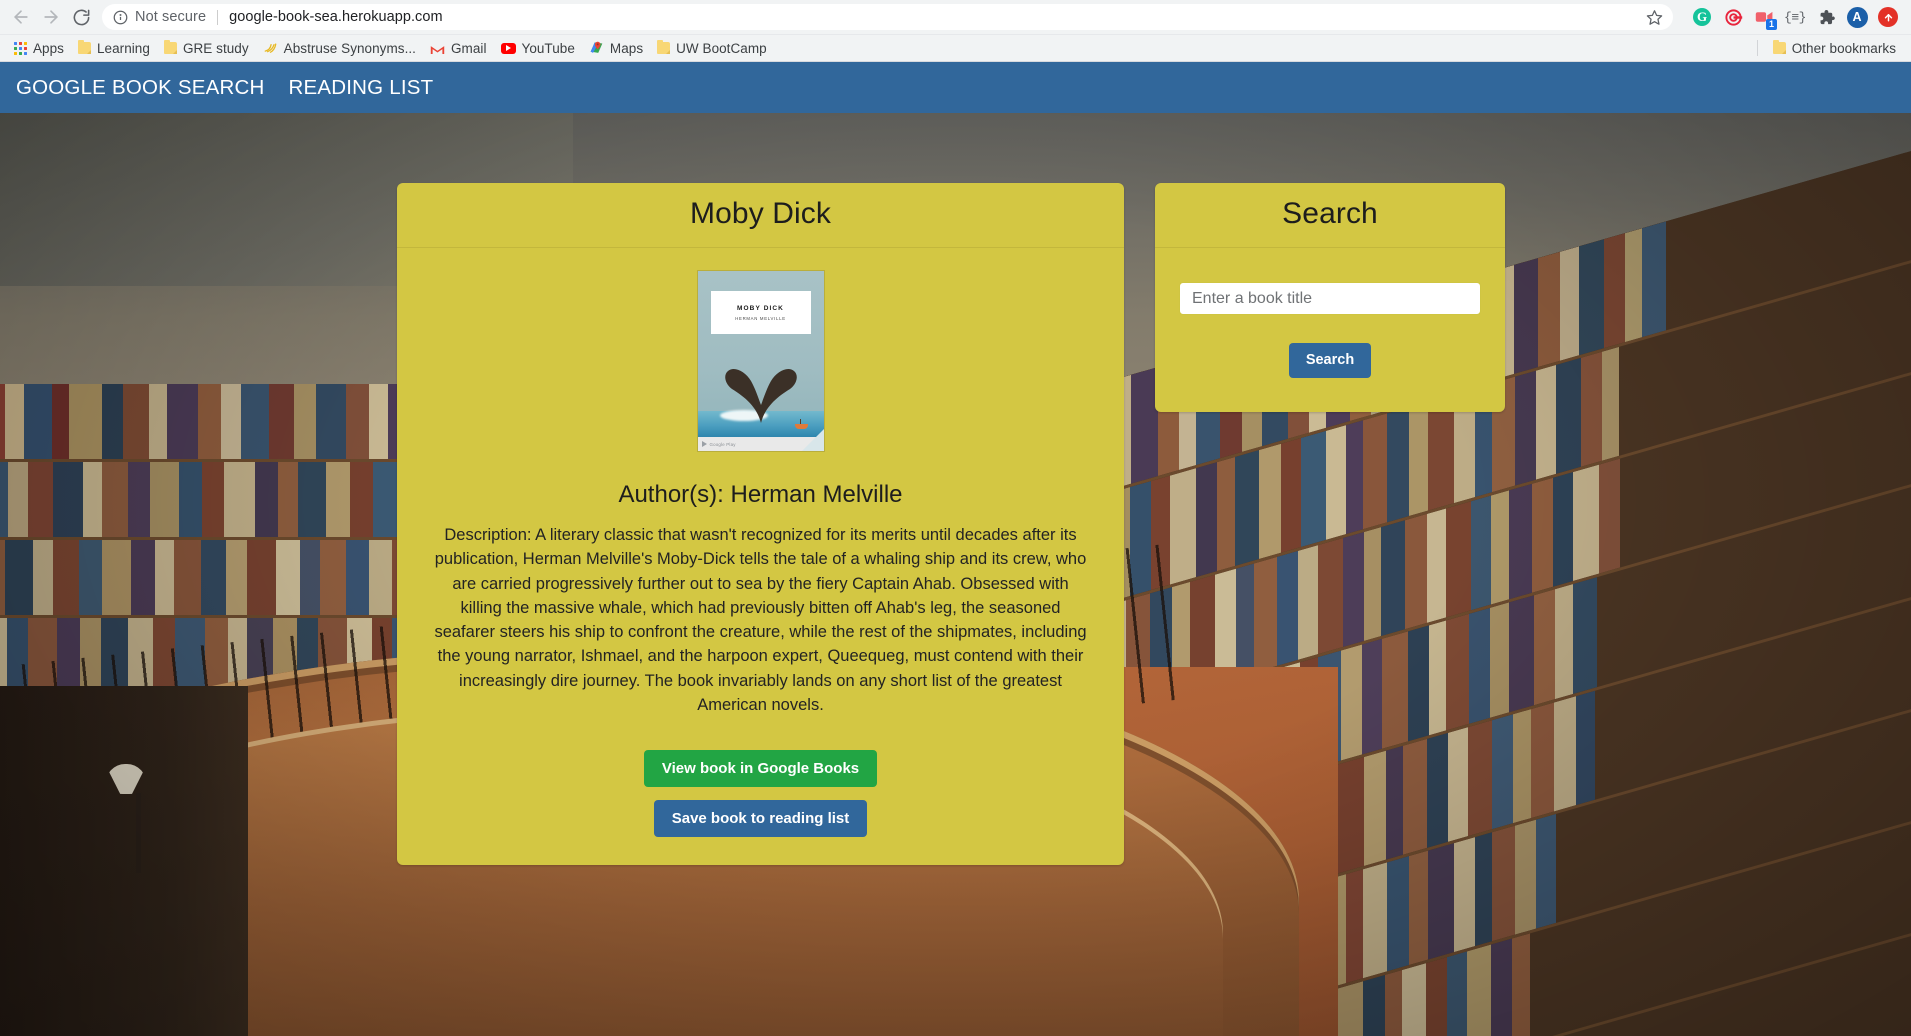 This screenshot has height=1036, width=1911. Describe the element at coordinates (1843, 48) in the screenshot. I see `other-bookmarks-label: Other bookmarks` at that location.